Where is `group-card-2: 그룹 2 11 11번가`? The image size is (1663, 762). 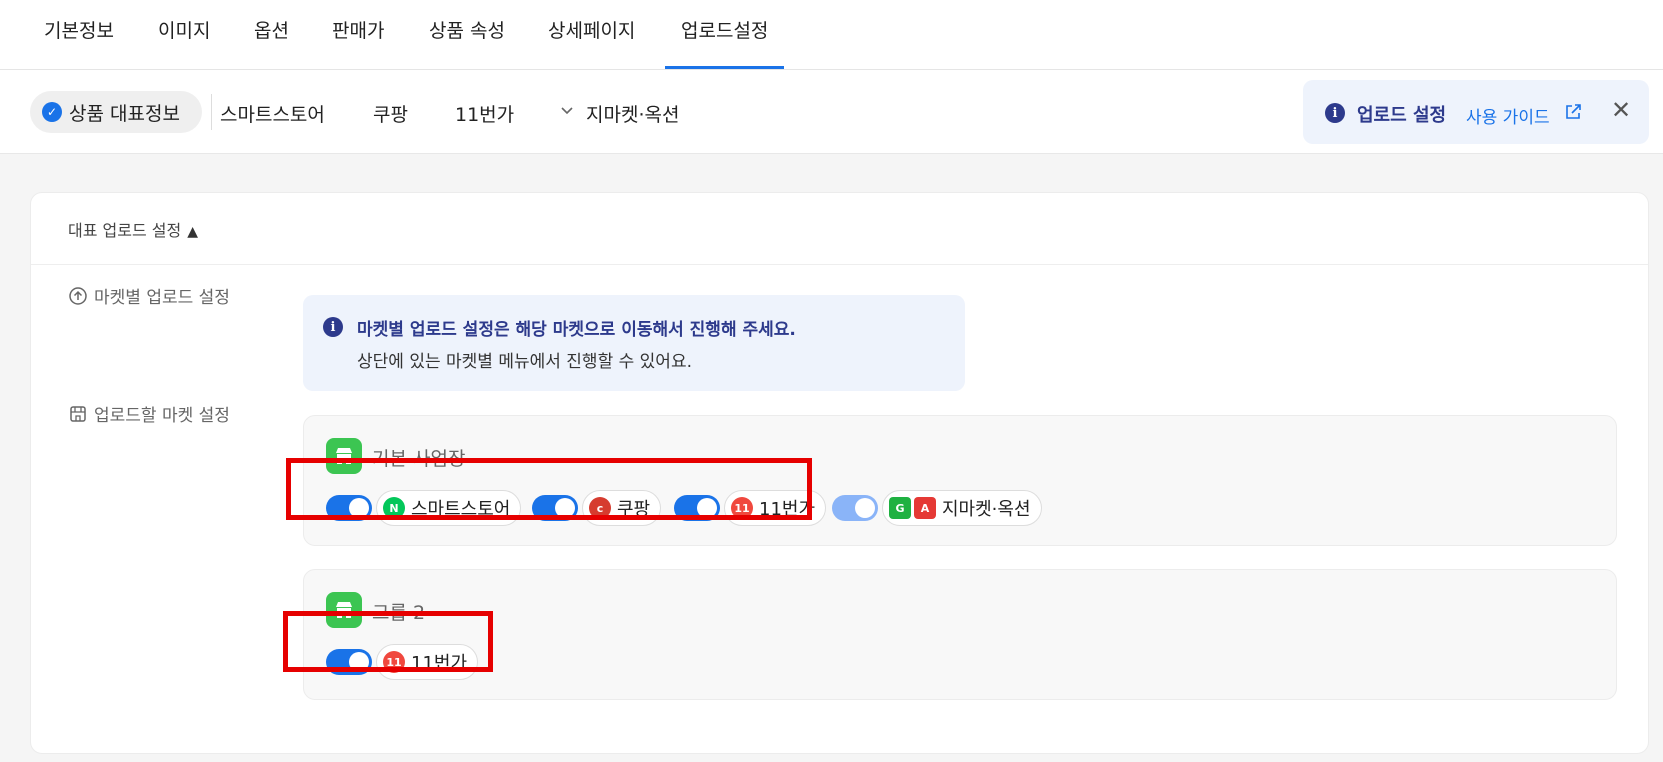
group-card-2: 그룹 2 11 11번가 is located at coordinates (960, 634).